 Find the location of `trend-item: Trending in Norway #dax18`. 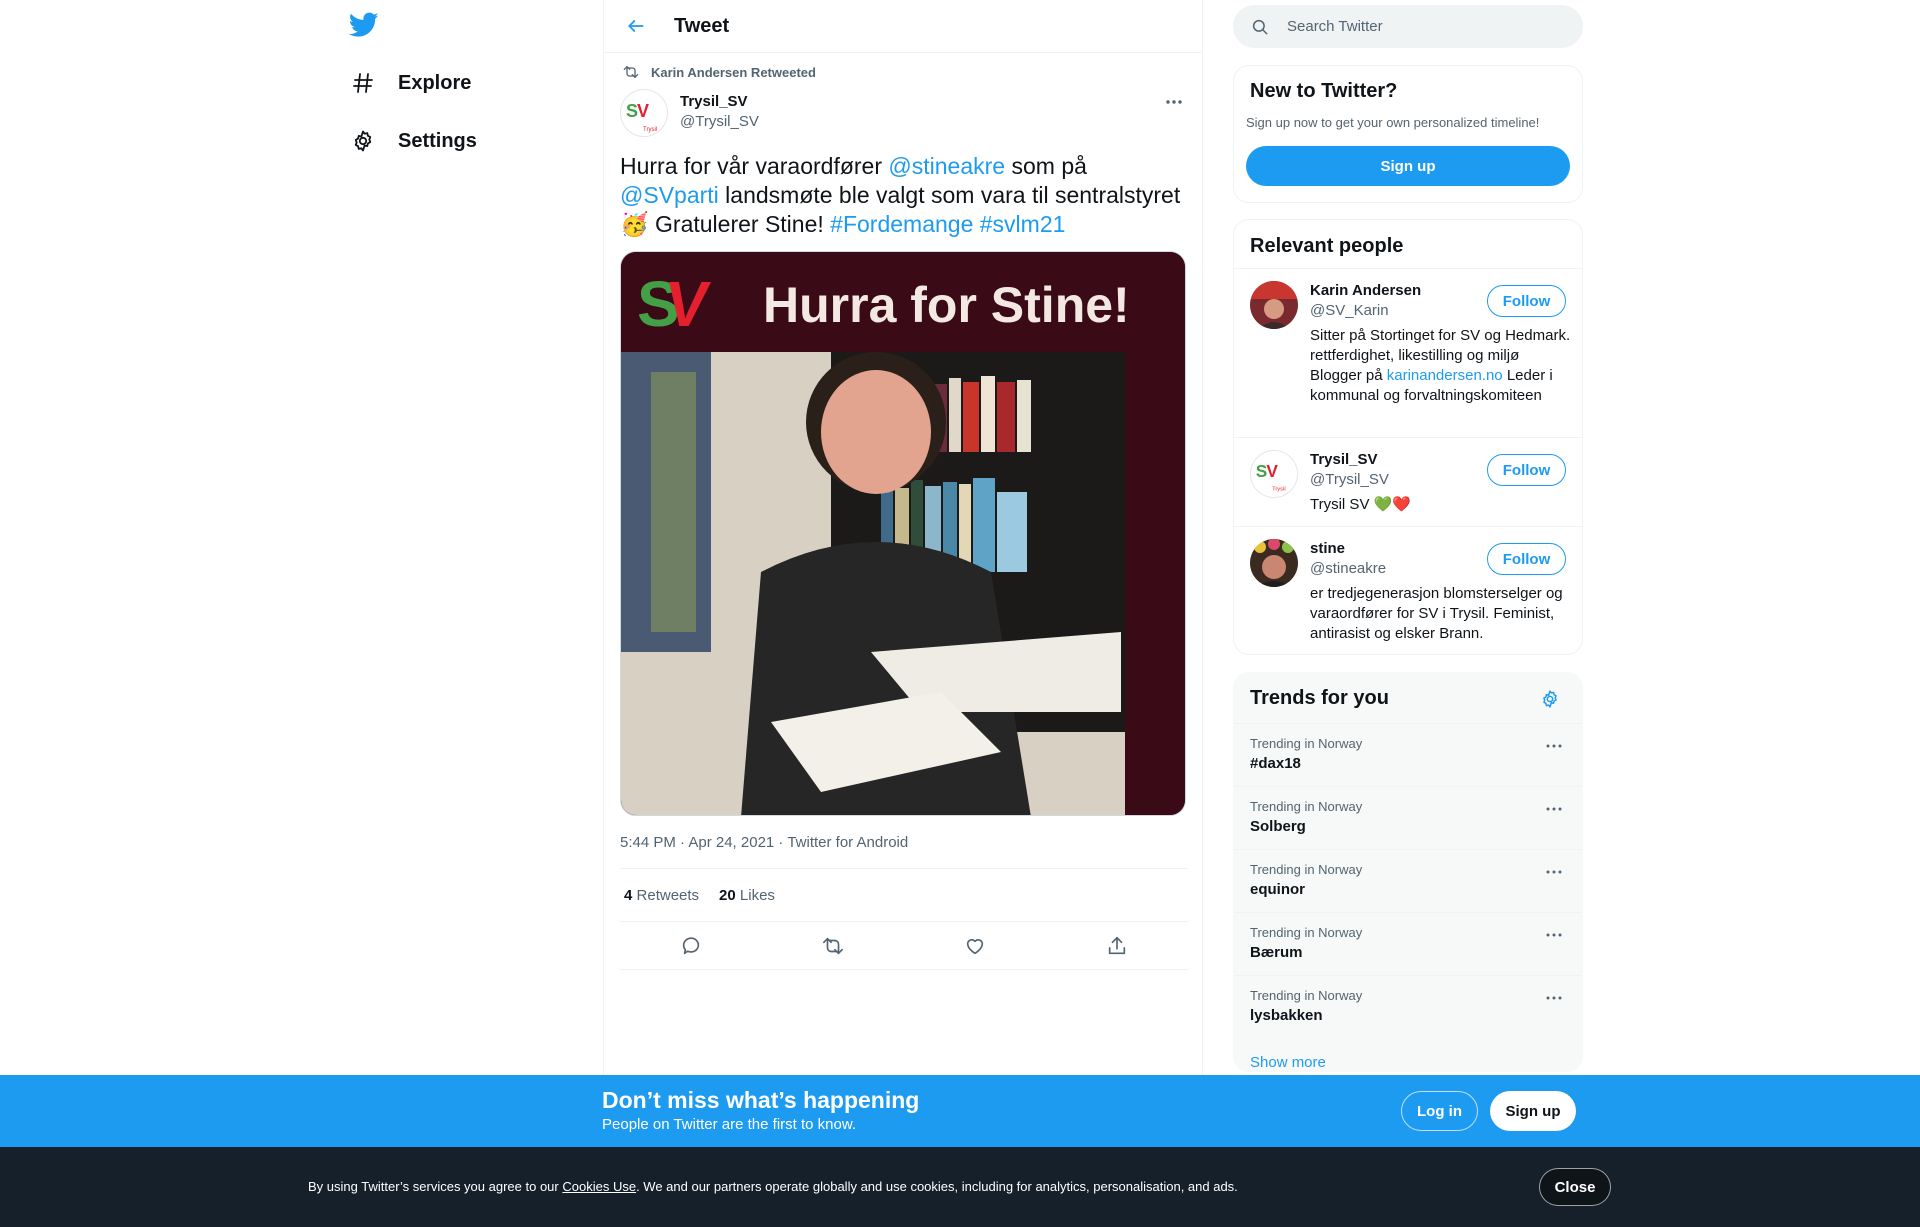

trend-item: Trending in Norway #dax18 is located at coordinates (1408, 754).